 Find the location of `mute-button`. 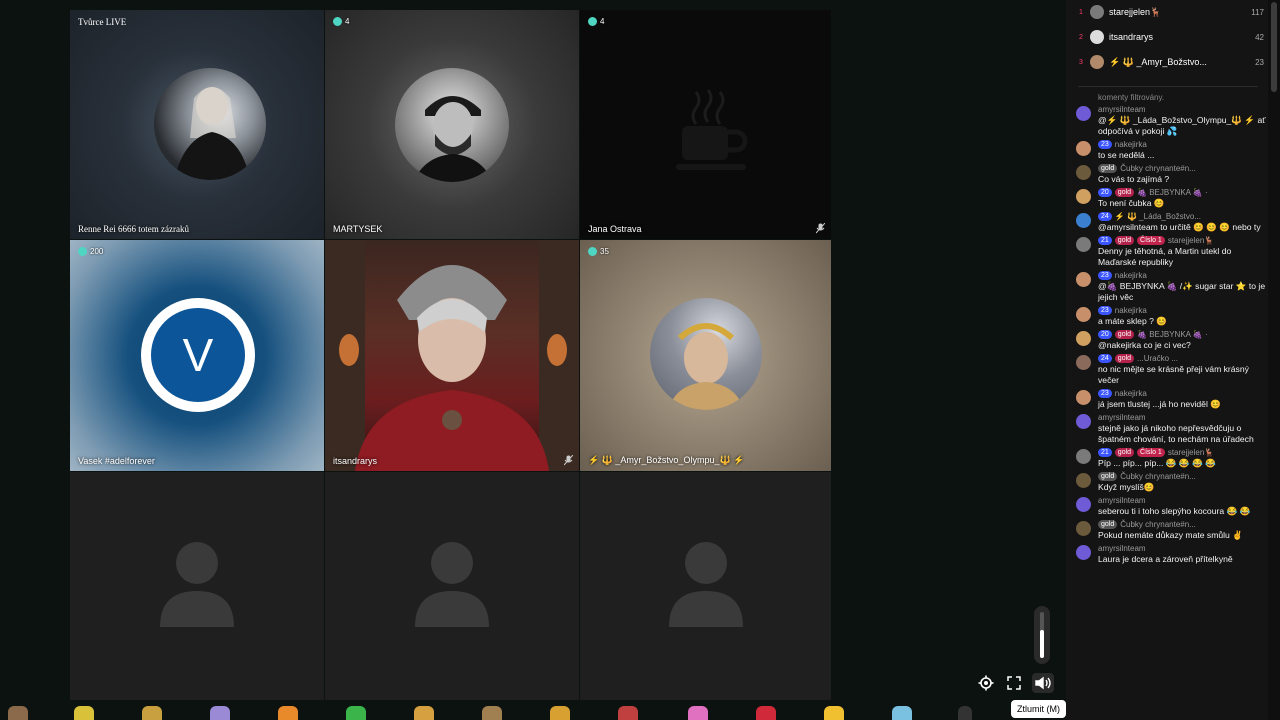

mute-button is located at coordinates (1043, 683).